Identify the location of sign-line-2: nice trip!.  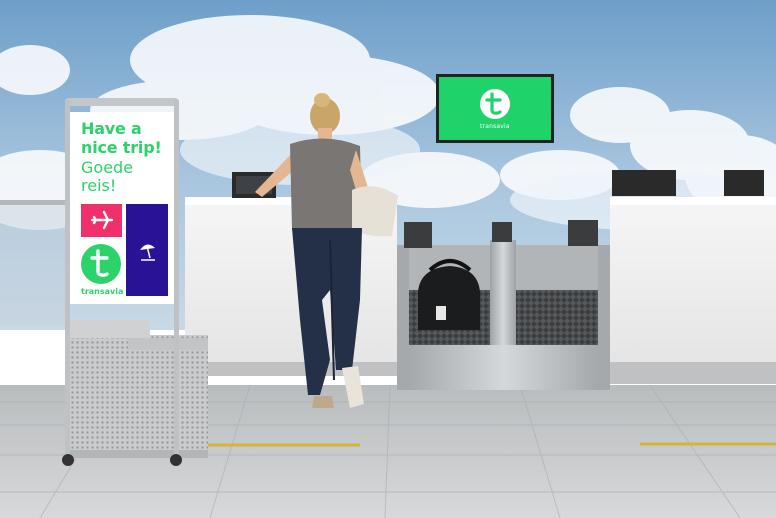
(121, 147).